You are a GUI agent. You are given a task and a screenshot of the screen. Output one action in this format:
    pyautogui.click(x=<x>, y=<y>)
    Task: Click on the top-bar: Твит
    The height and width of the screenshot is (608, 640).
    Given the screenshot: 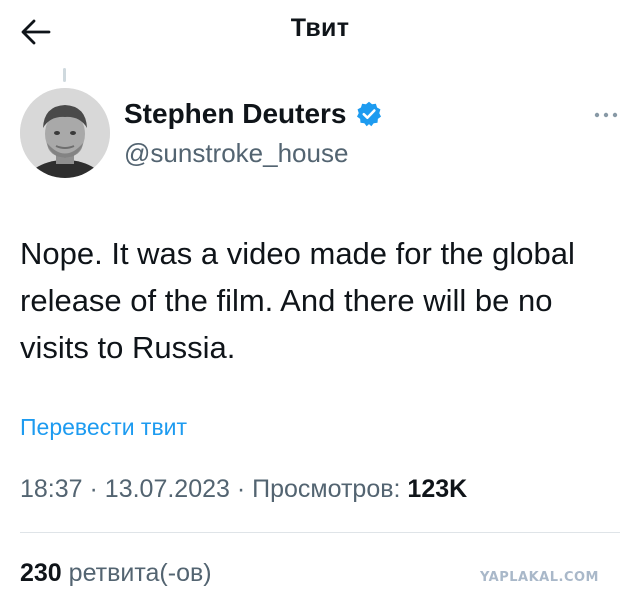 What is the action you would take?
    pyautogui.click(x=320, y=32)
    